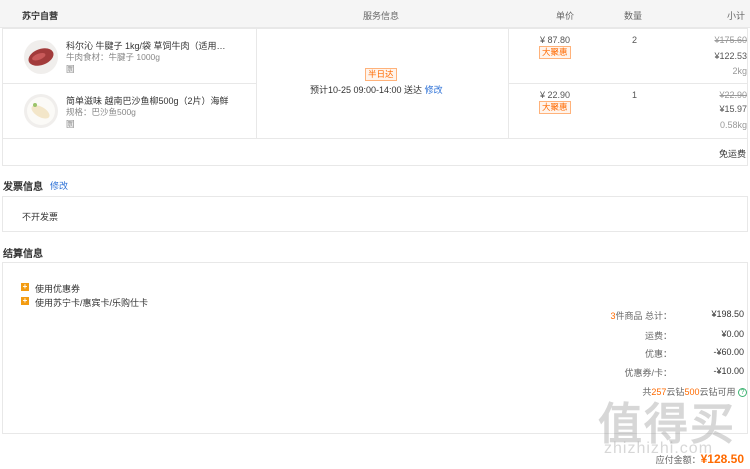 The image size is (750, 469). What do you see at coordinates (635, 95) in the screenshot?
I see `quantity-2: 1` at bounding box center [635, 95].